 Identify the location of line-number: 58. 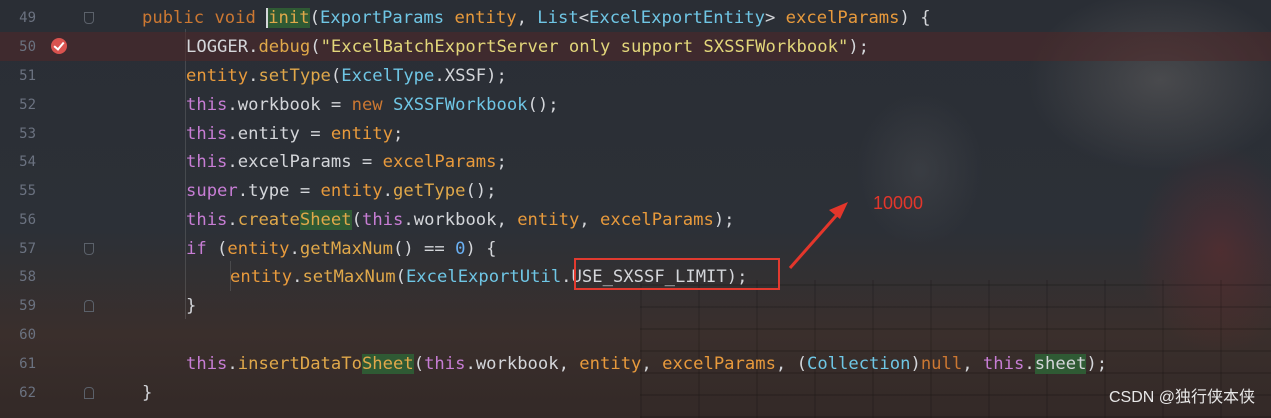
(27, 277).